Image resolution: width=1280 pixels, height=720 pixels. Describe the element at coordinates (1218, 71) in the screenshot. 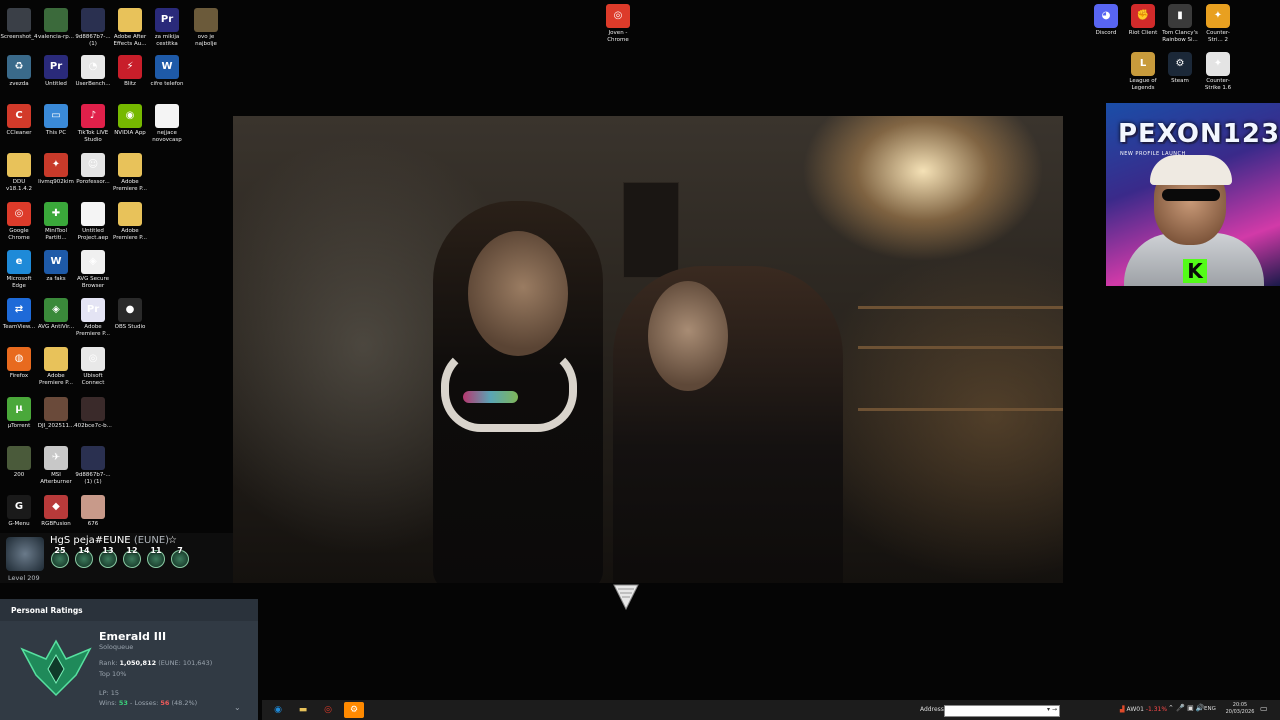

I see `desktop-icon: ✦ Counter-Strike 1.6` at that location.